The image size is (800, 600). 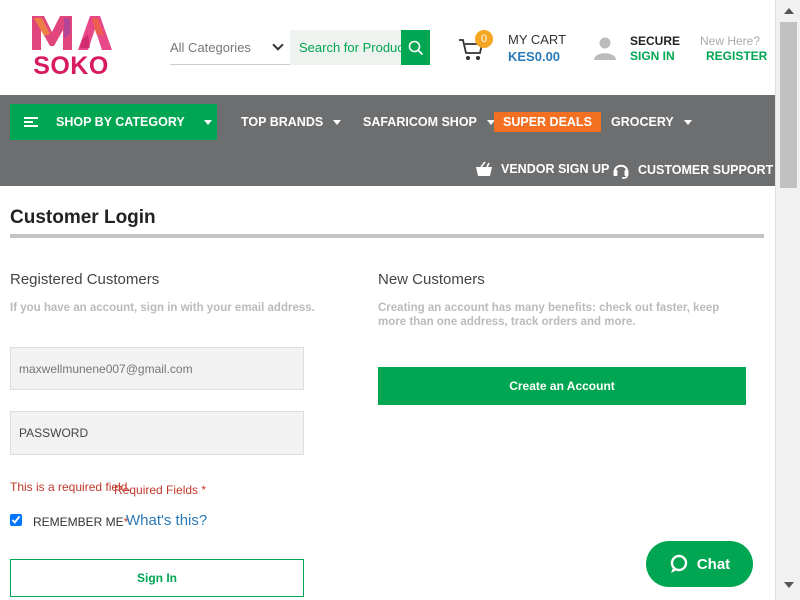 What do you see at coordinates (534, 56) in the screenshot?
I see `cart-total: KES0.00` at bounding box center [534, 56].